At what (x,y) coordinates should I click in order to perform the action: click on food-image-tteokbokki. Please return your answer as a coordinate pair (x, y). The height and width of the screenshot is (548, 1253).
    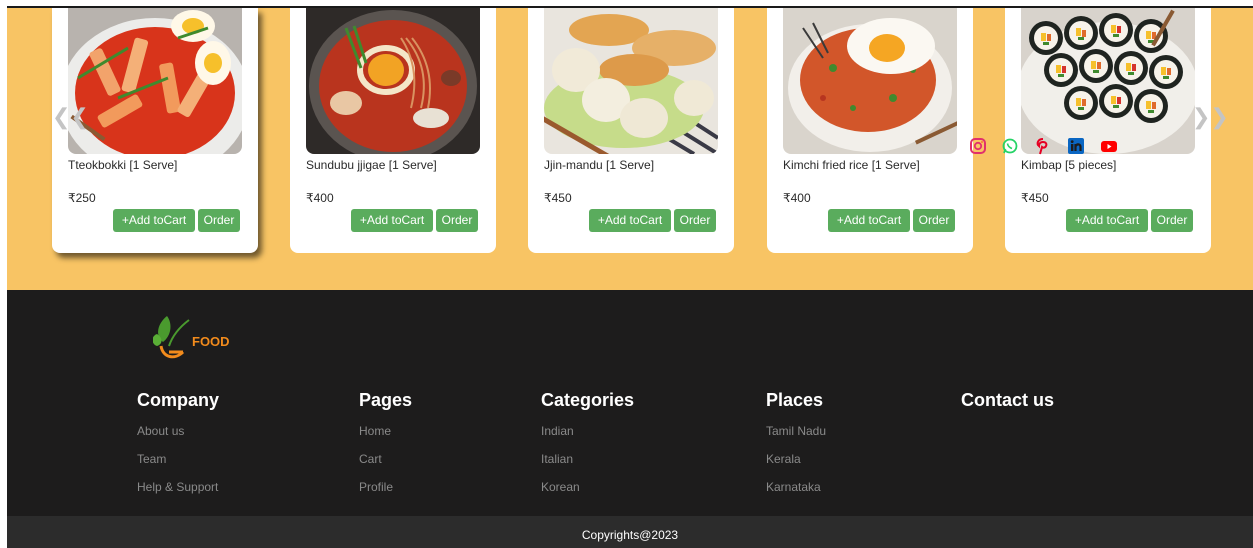
    Looking at the image, I should click on (155, 81).